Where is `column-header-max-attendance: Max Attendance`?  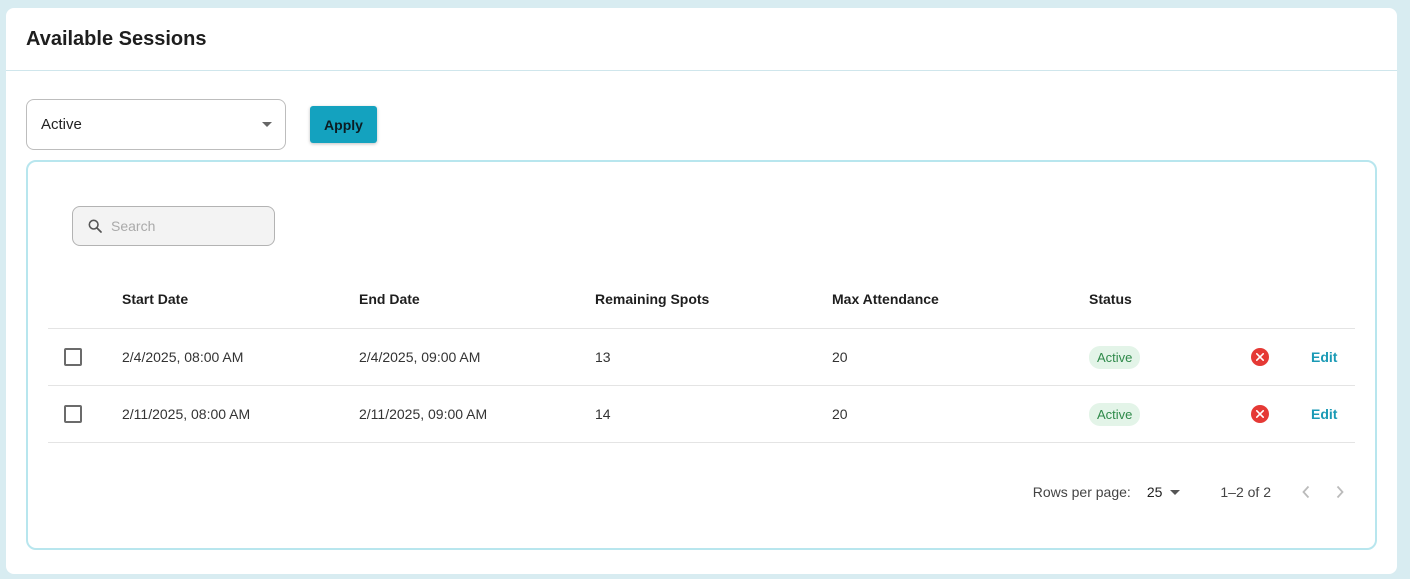 column-header-max-attendance: Max Attendance is located at coordinates (885, 299).